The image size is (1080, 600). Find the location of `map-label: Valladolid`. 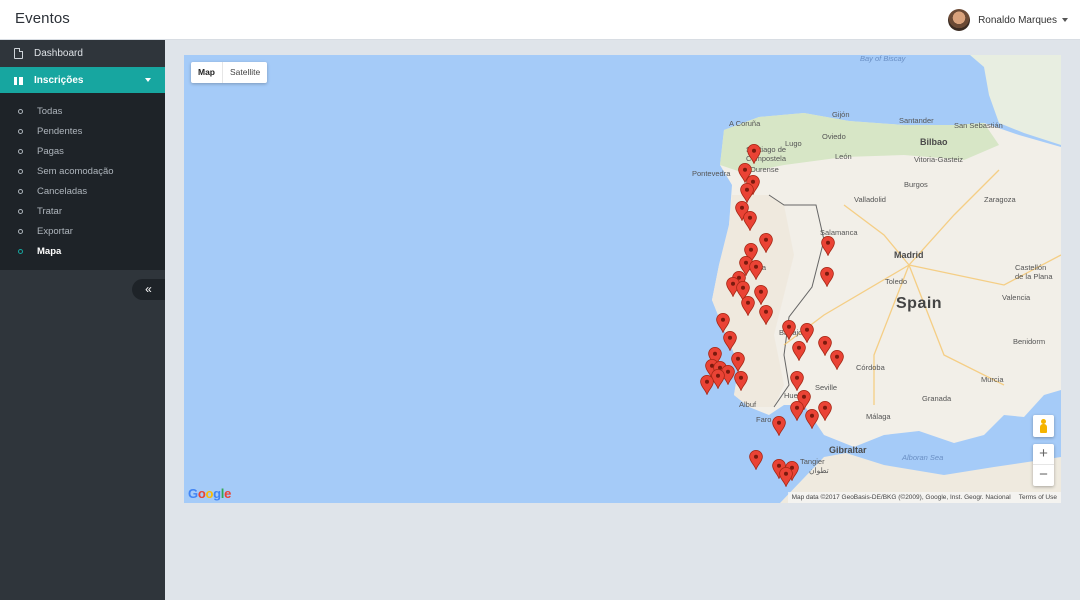

map-label: Valladolid is located at coordinates (870, 199).